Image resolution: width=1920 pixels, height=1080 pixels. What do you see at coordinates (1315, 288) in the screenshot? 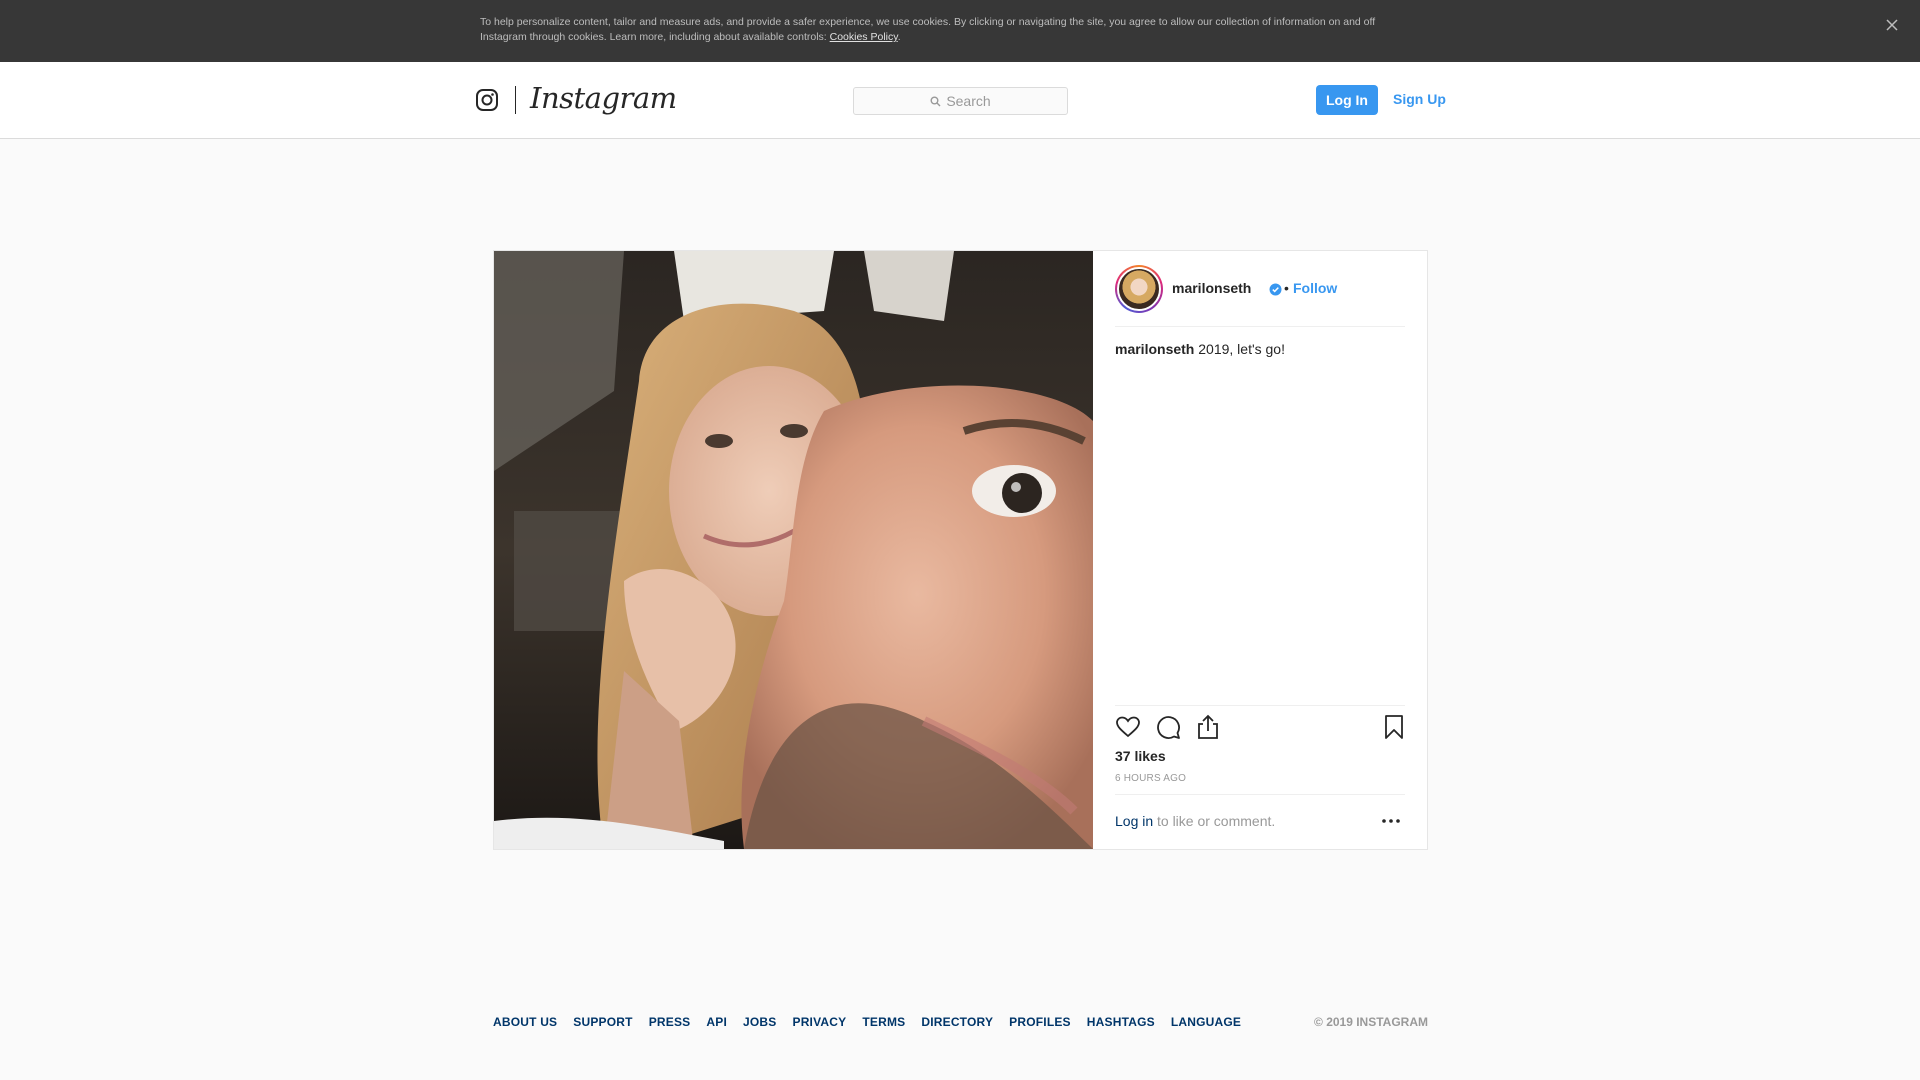
I see `follow-button: Follow` at bounding box center [1315, 288].